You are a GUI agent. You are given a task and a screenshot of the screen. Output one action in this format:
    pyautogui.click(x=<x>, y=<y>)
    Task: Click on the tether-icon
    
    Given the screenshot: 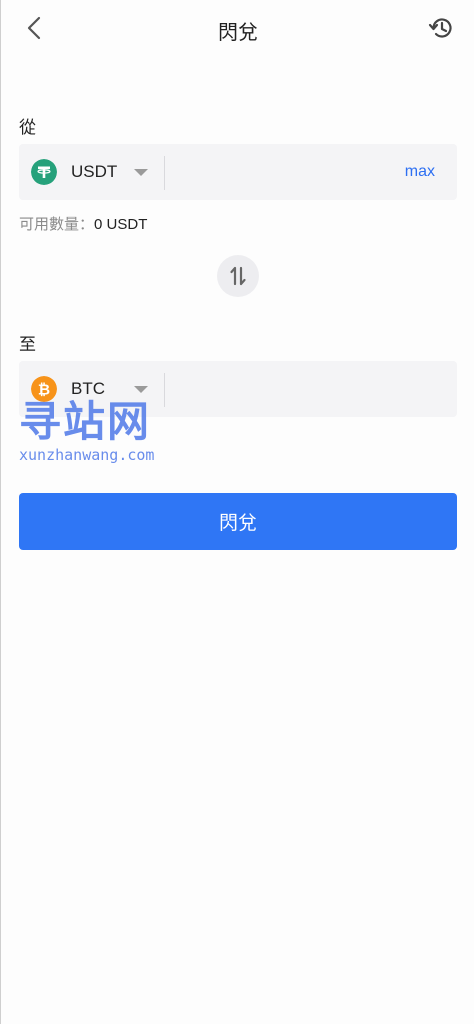 What is the action you would take?
    pyautogui.click(x=44, y=172)
    